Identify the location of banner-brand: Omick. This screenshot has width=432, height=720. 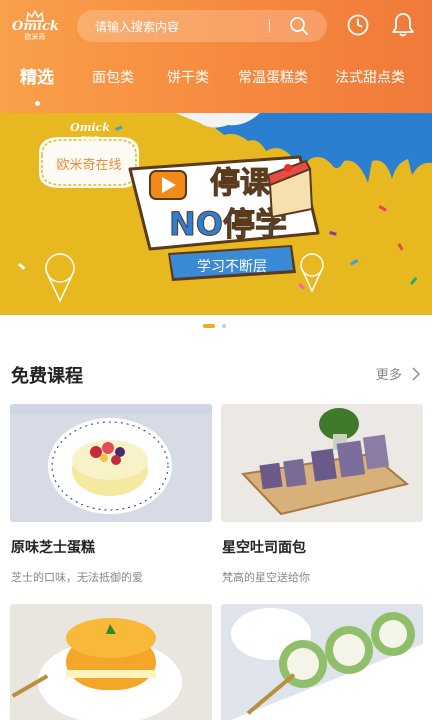
(90, 127).